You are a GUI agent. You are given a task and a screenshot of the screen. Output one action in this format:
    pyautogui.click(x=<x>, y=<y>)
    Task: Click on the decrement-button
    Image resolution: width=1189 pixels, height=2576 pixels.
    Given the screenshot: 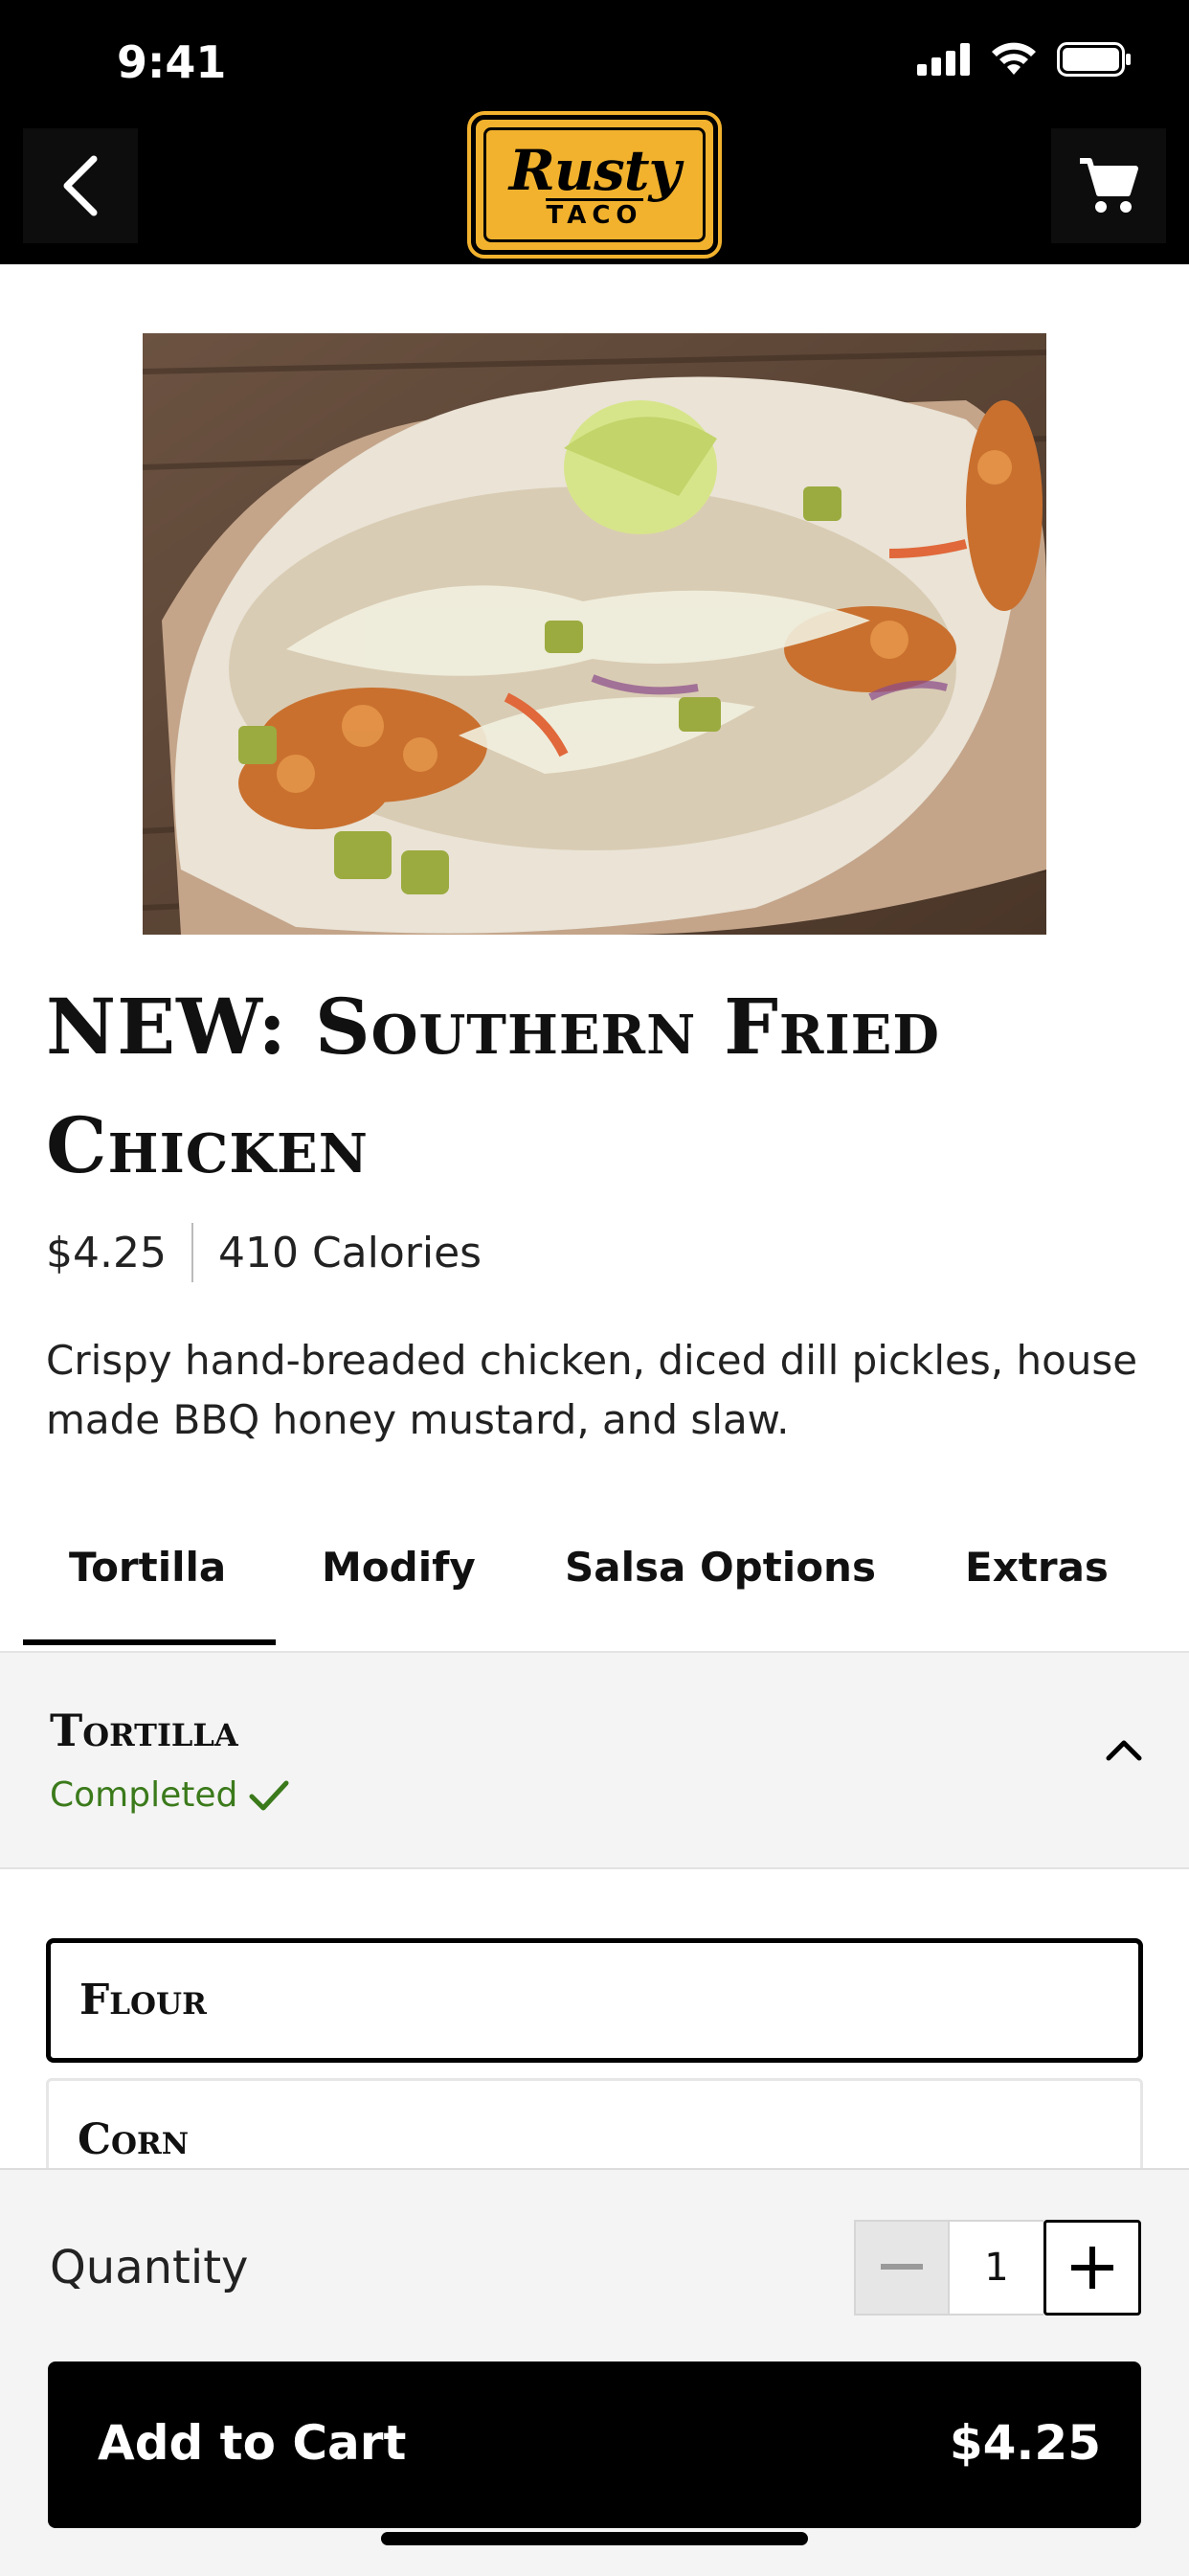 What is the action you would take?
    pyautogui.click(x=902, y=2268)
    